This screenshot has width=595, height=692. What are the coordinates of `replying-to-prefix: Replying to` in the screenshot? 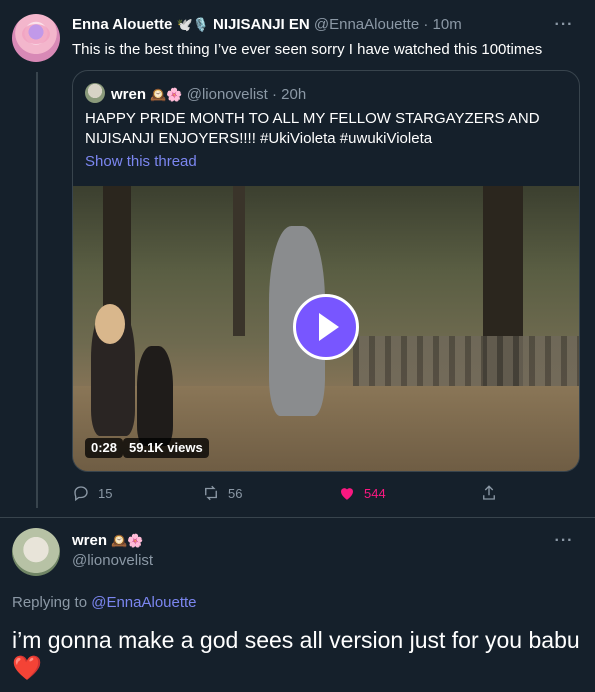 It's located at (50, 602).